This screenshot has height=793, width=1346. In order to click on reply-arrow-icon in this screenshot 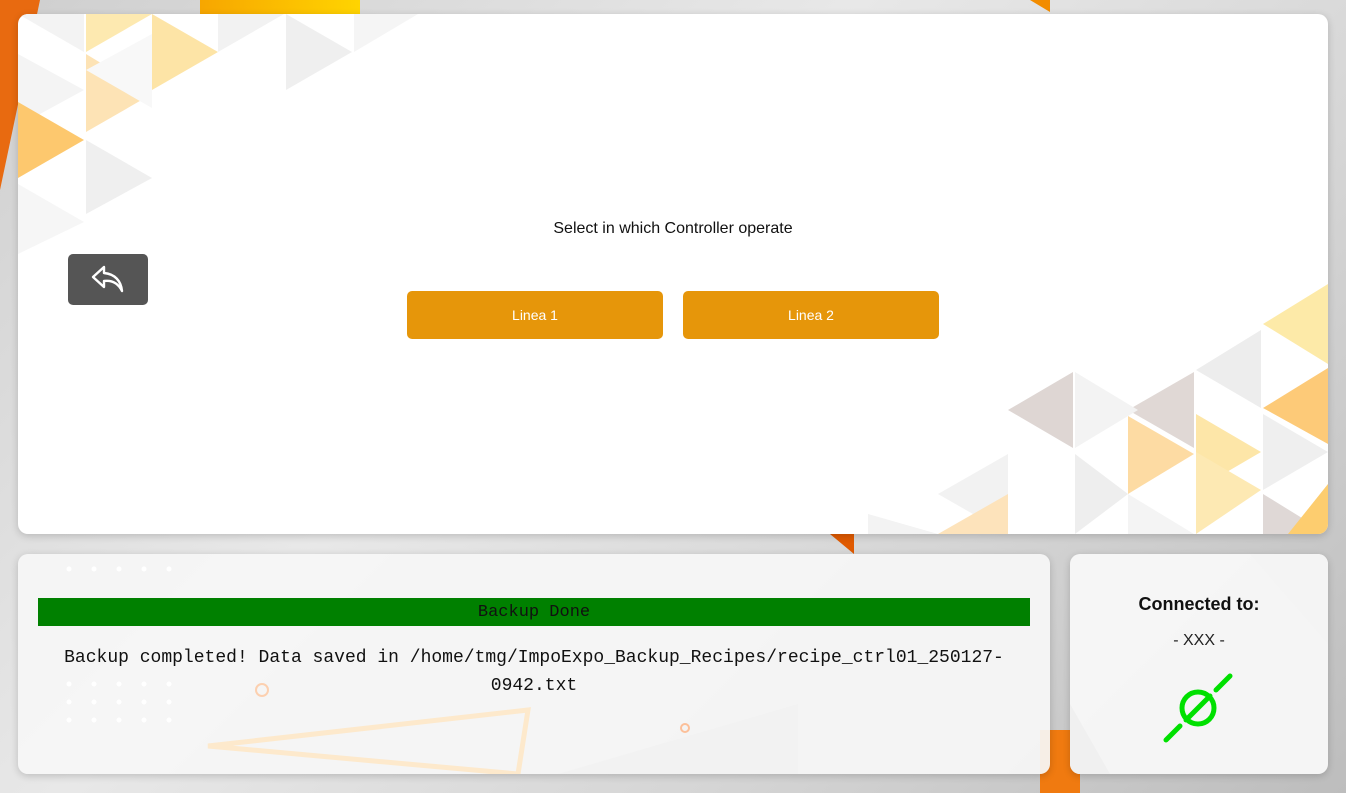, I will do `click(107, 278)`.